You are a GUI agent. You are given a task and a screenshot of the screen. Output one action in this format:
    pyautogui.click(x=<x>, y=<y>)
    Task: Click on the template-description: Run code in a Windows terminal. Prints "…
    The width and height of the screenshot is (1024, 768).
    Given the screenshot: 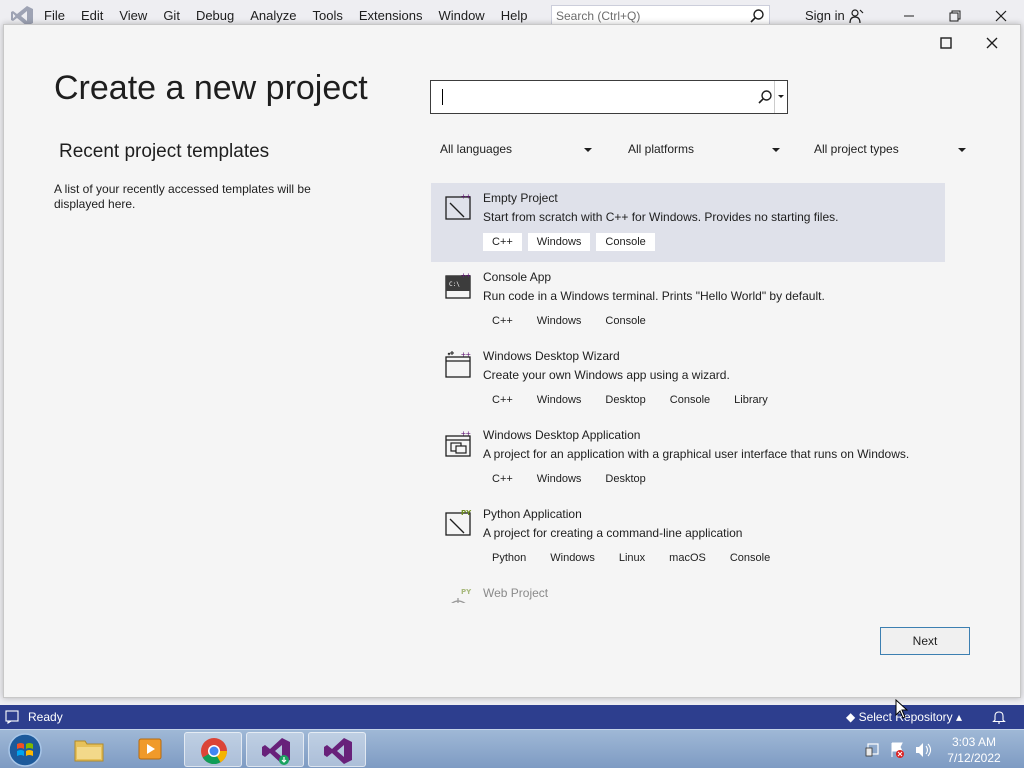 What is the action you would take?
    pyautogui.click(x=654, y=296)
    